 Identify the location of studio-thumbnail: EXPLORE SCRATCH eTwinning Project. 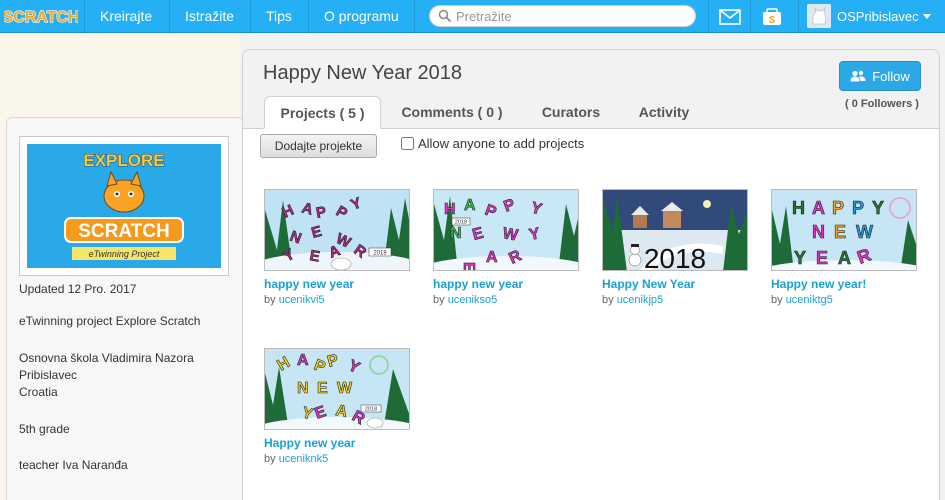
(124, 206).